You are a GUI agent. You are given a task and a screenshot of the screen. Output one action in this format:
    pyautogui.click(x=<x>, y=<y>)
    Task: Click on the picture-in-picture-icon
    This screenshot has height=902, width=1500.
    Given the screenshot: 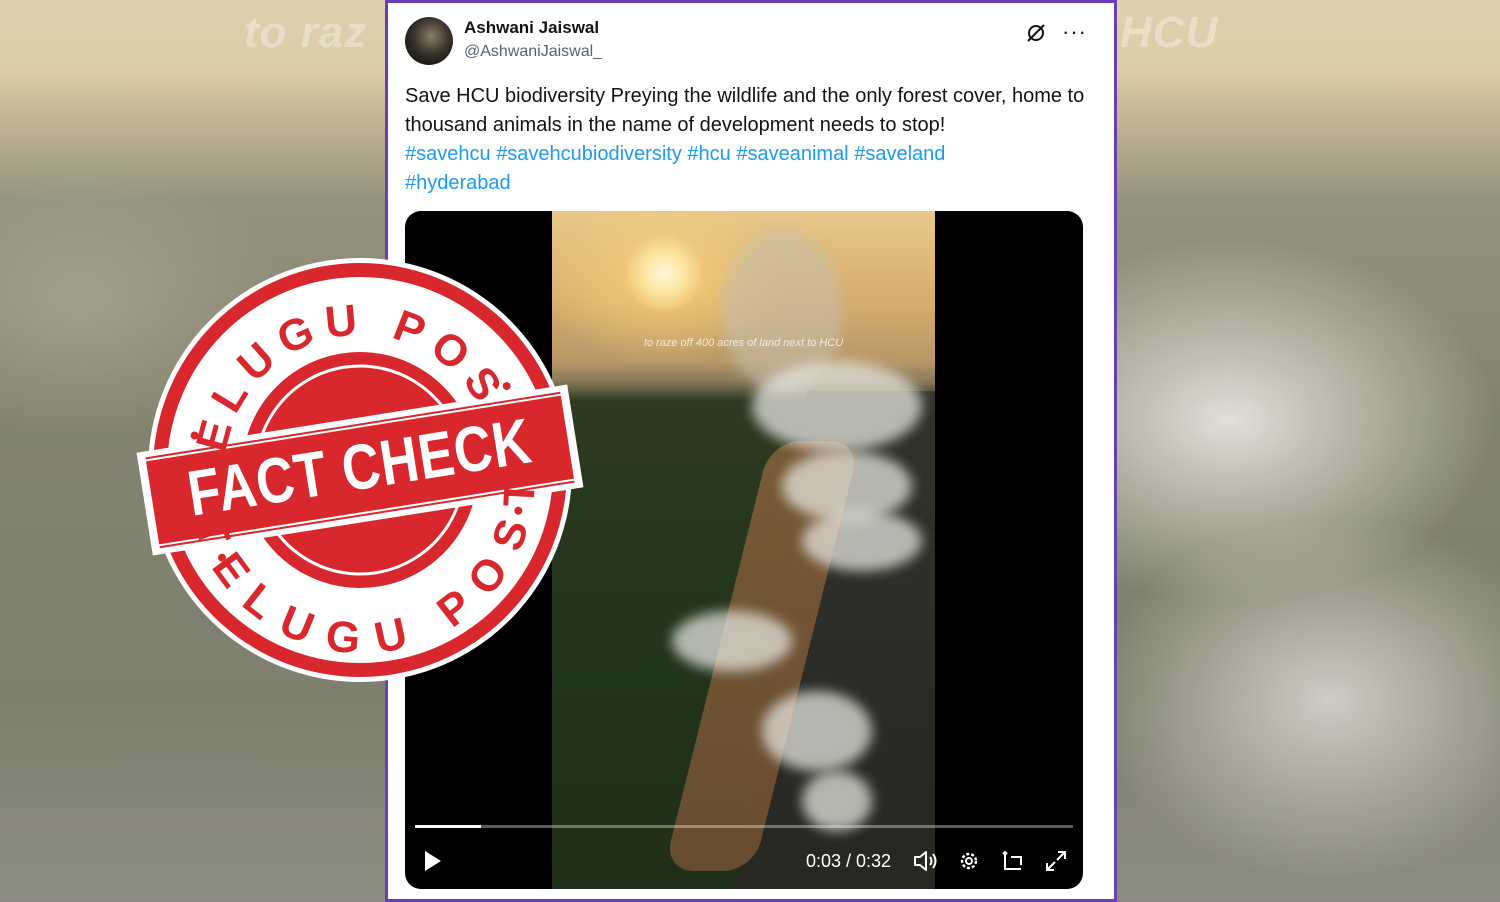 What is the action you would take?
    pyautogui.click(x=1013, y=861)
    